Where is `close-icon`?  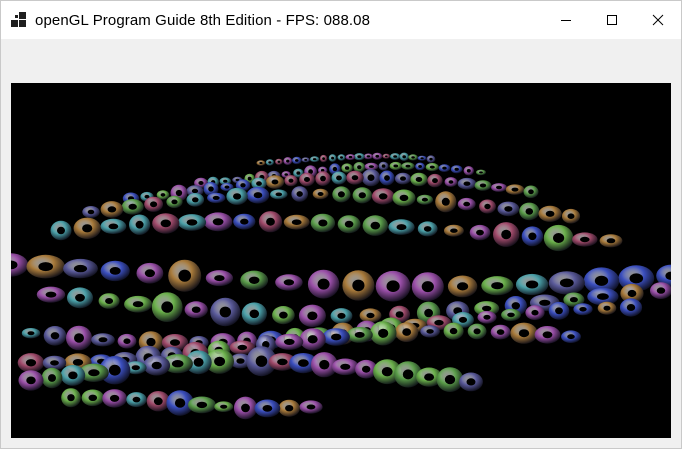 close-icon is located at coordinates (658, 20).